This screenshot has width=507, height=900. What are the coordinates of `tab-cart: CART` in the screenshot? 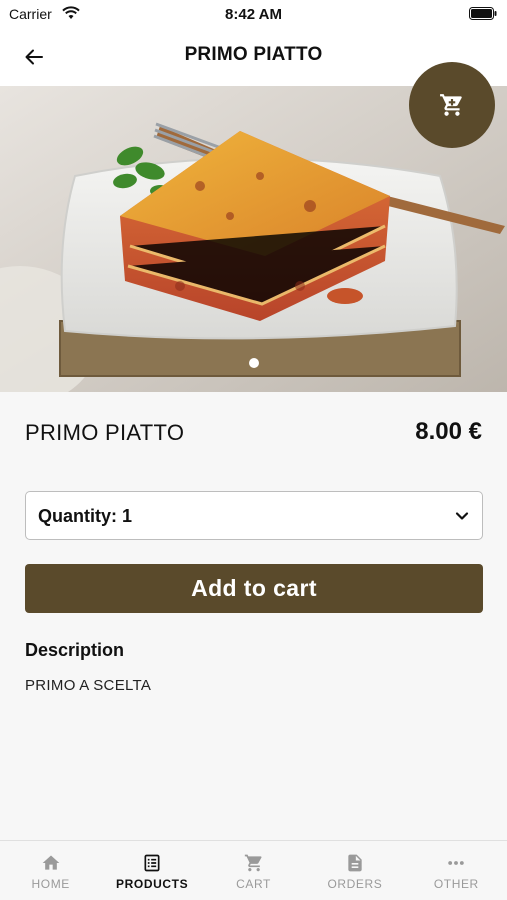 It's located at (253, 870).